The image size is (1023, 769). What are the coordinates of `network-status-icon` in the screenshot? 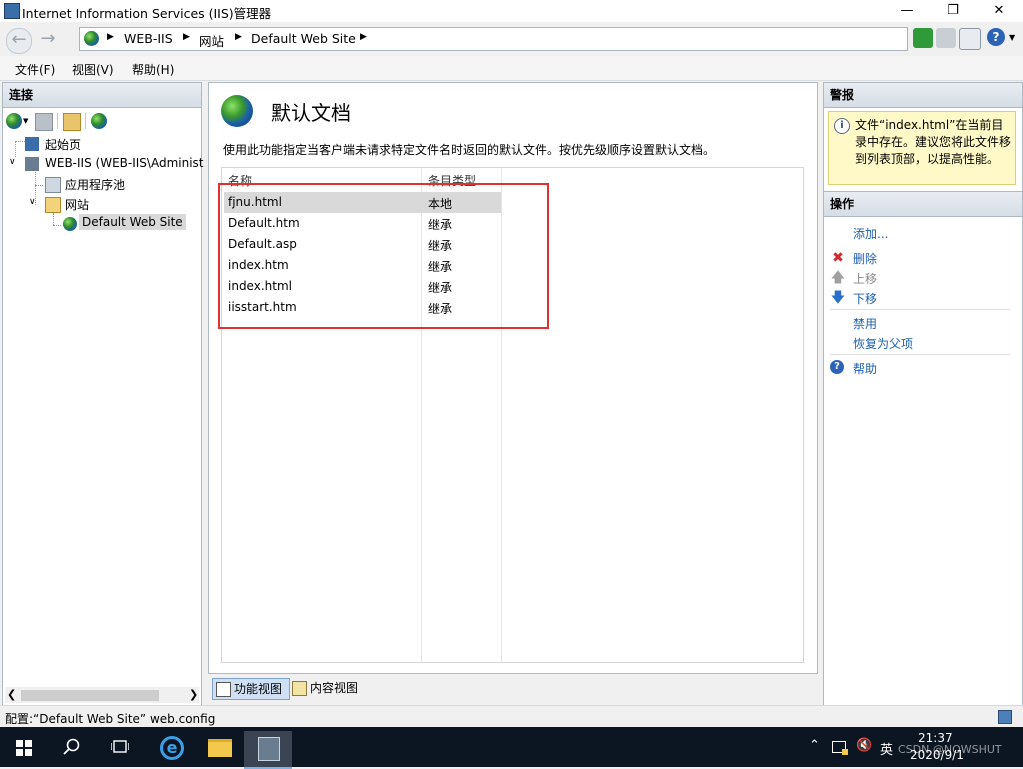 It's located at (1005, 717).